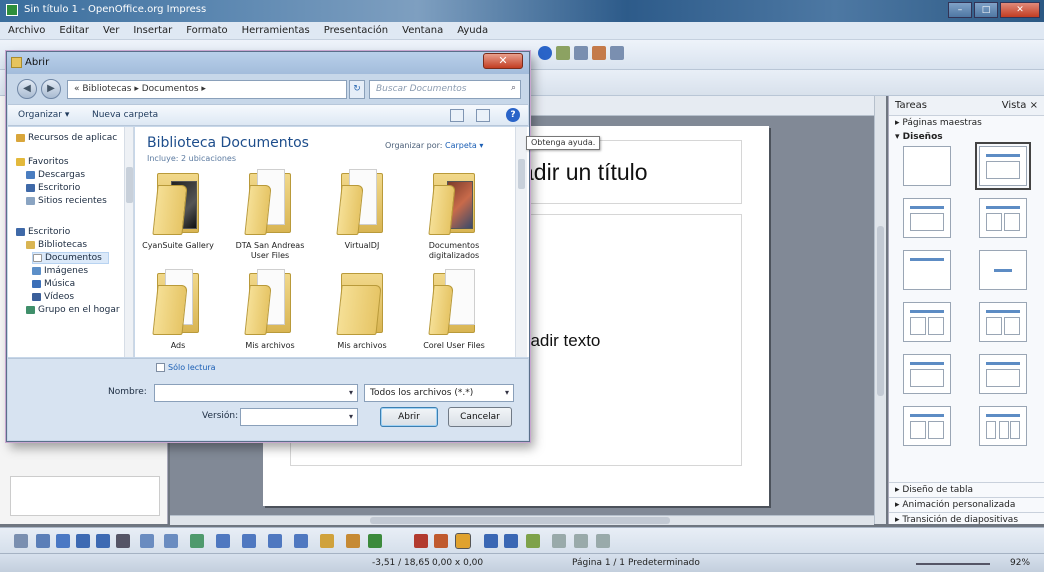 The image size is (1044, 572). Describe the element at coordinates (356, 30) in the screenshot. I see `menu-presentacion: Presentación` at that location.